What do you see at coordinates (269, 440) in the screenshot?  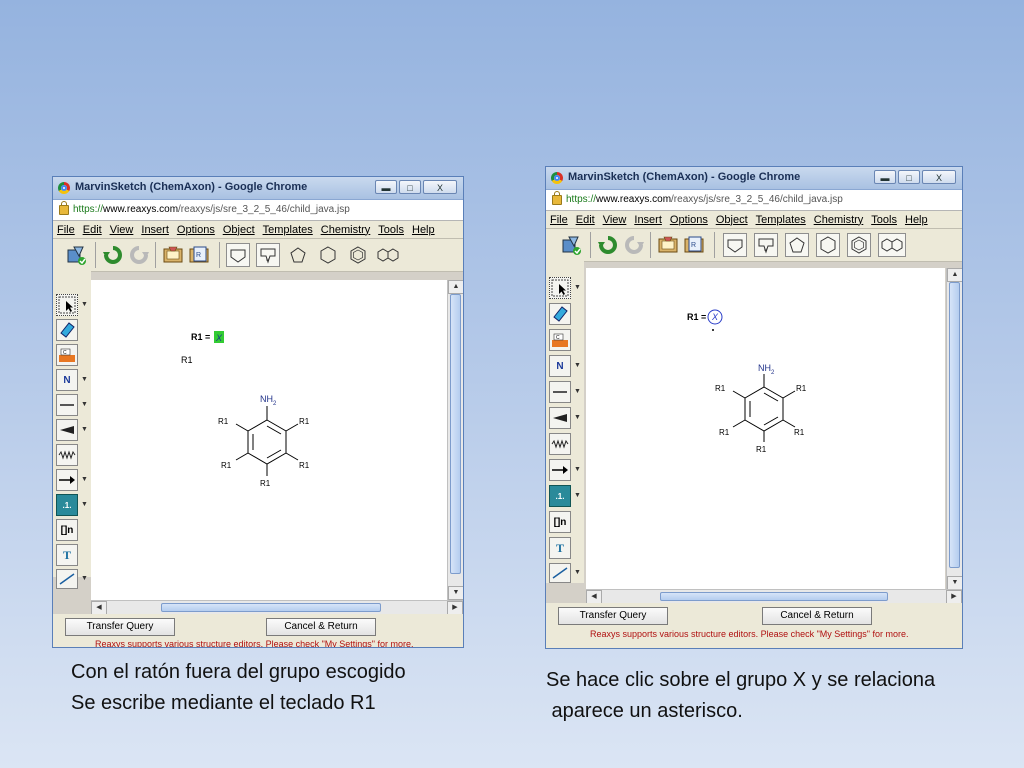 I see `sketch-canvas: R1 = X R1 NH2 R1 R1 R1 R1 R1` at bounding box center [269, 440].